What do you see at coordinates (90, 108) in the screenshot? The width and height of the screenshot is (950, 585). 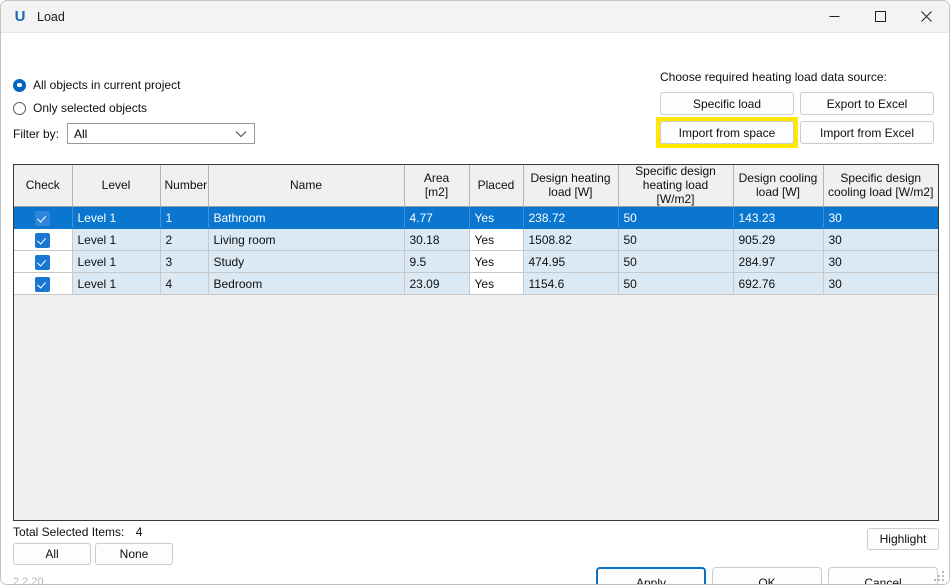 I see `radio-only-selected-label: Only selected objects` at bounding box center [90, 108].